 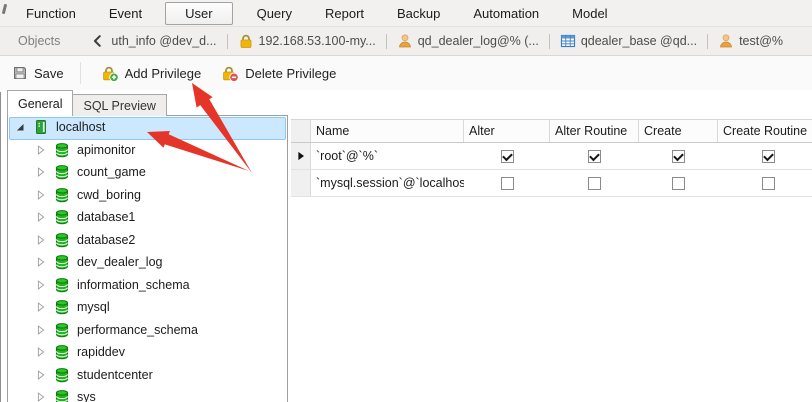 What do you see at coordinates (568, 41) in the screenshot?
I see `table-icon` at bounding box center [568, 41].